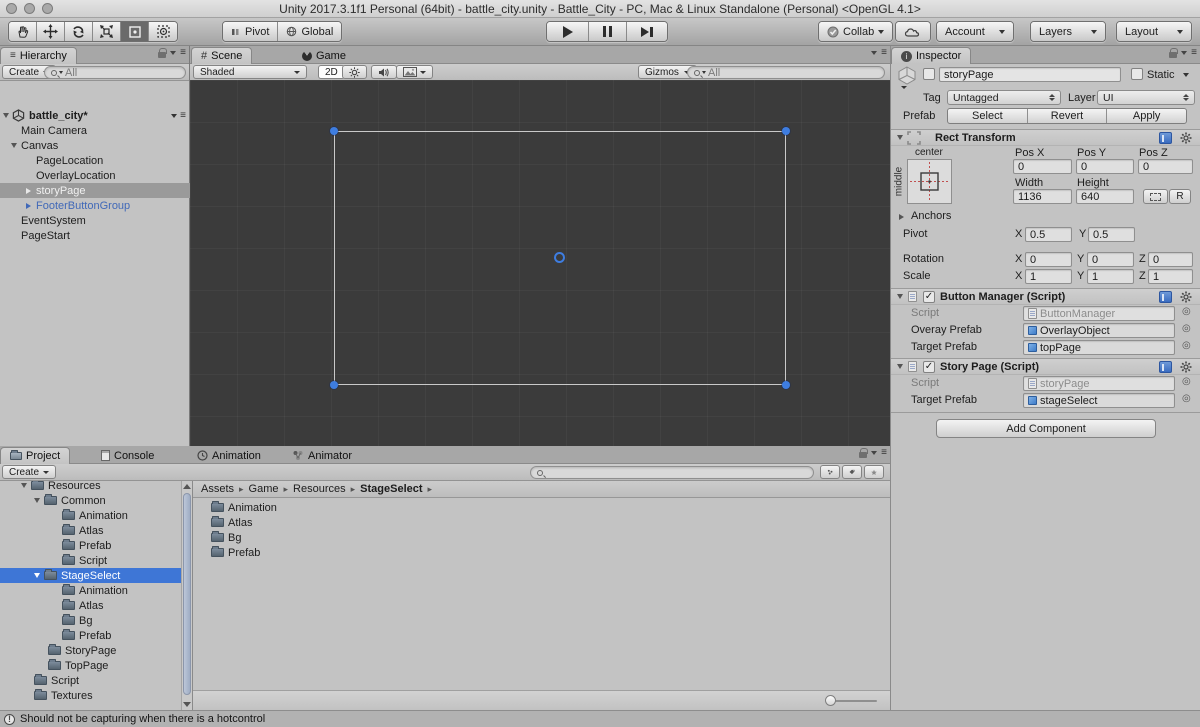  I want to click on scene-row-caret-icon, so click(174, 115).